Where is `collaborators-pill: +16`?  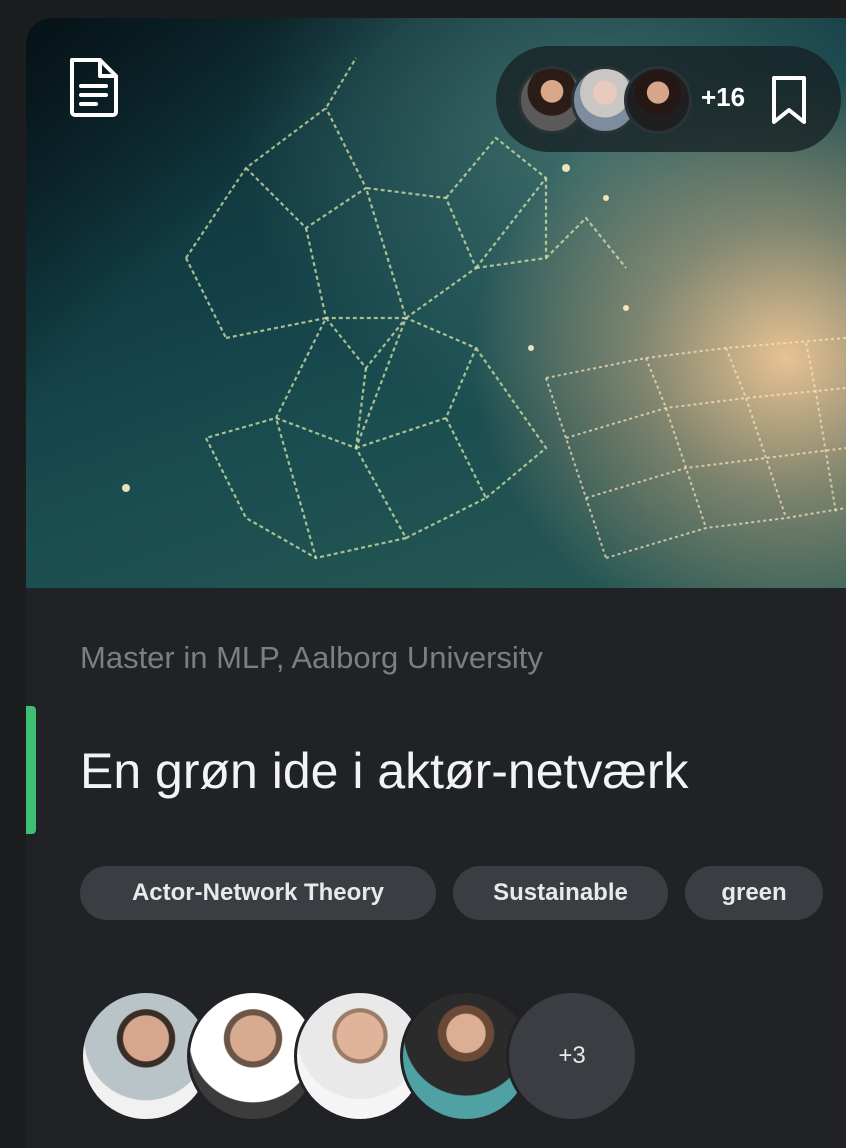 collaborators-pill: +16 is located at coordinates (668, 99).